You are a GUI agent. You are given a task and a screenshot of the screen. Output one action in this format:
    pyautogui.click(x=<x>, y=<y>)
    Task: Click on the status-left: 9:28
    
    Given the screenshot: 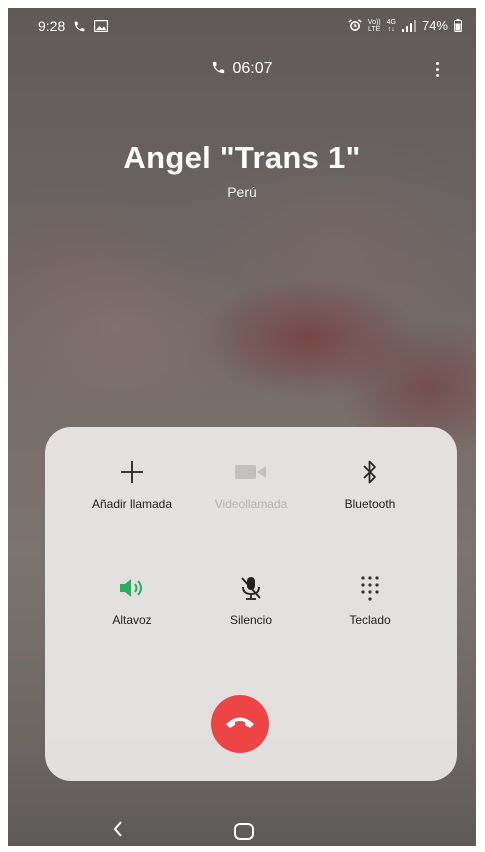 What is the action you would take?
    pyautogui.click(x=73, y=26)
    